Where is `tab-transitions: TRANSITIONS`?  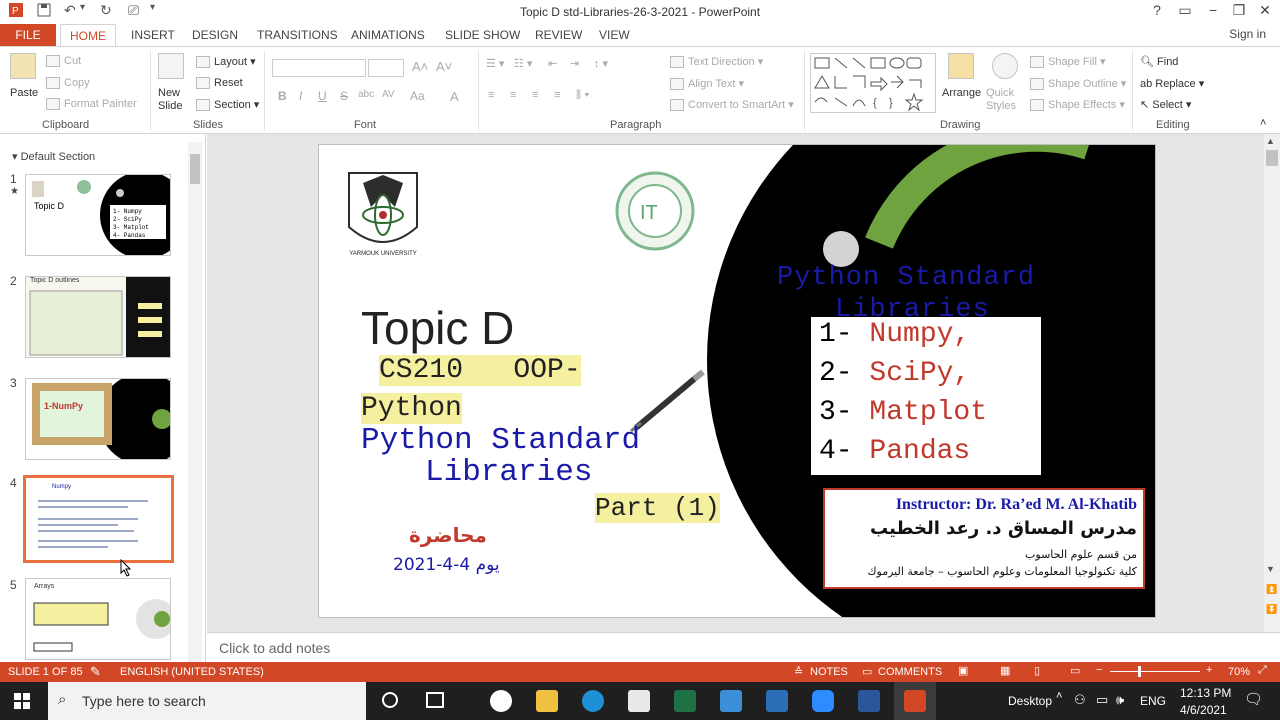 tab-transitions: TRANSITIONS is located at coordinates (297, 35).